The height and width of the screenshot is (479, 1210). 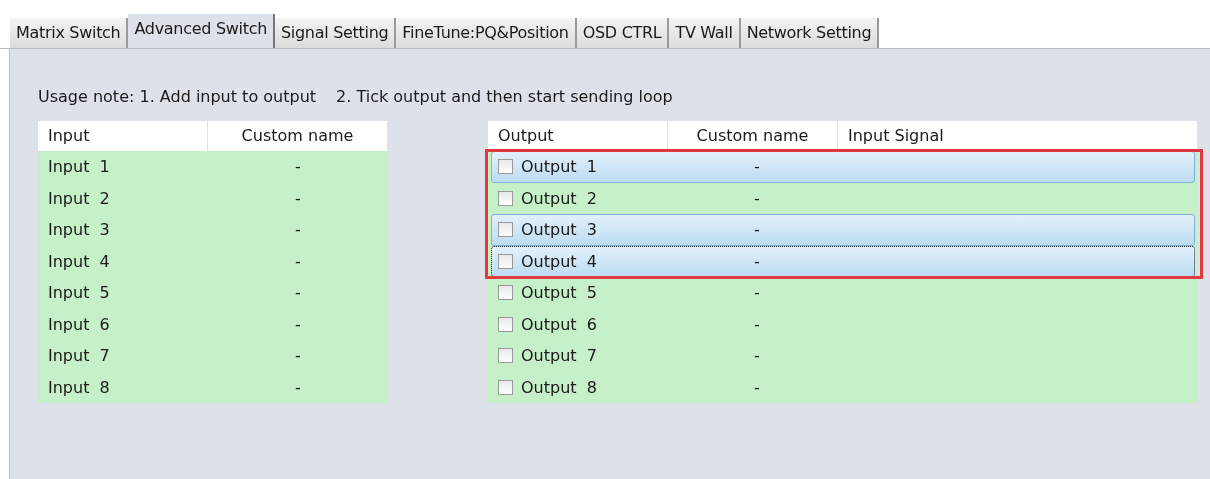 I want to click on tab: Advanced Switch, so click(x=201, y=31).